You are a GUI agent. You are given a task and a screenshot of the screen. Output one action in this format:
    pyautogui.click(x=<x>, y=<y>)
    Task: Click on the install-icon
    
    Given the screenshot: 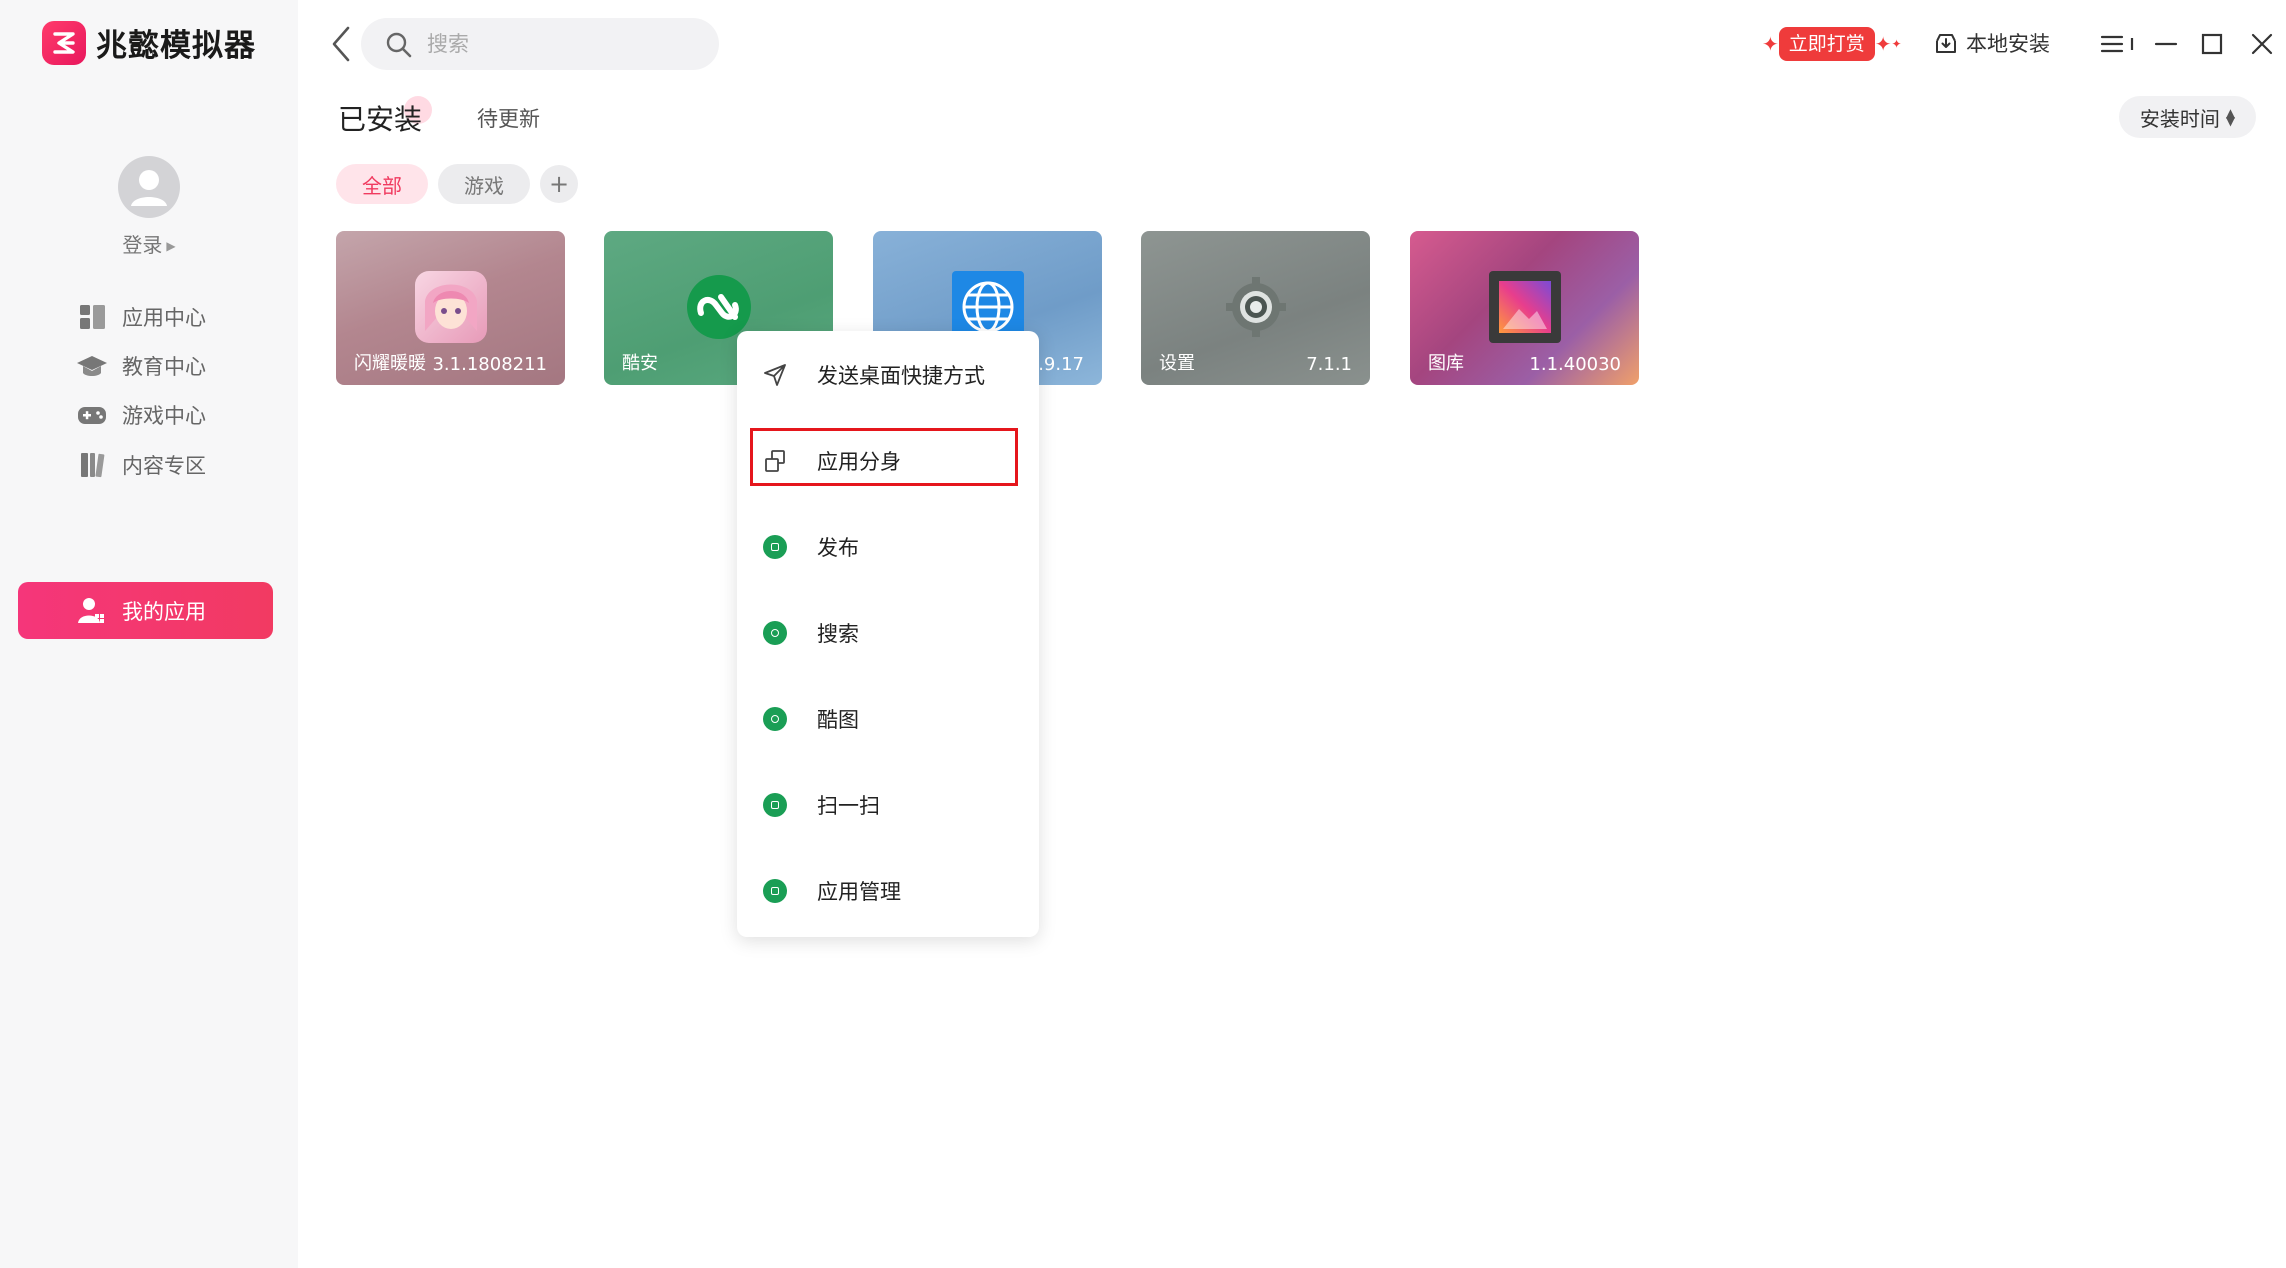 What is the action you would take?
    pyautogui.click(x=1946, y=43)
    